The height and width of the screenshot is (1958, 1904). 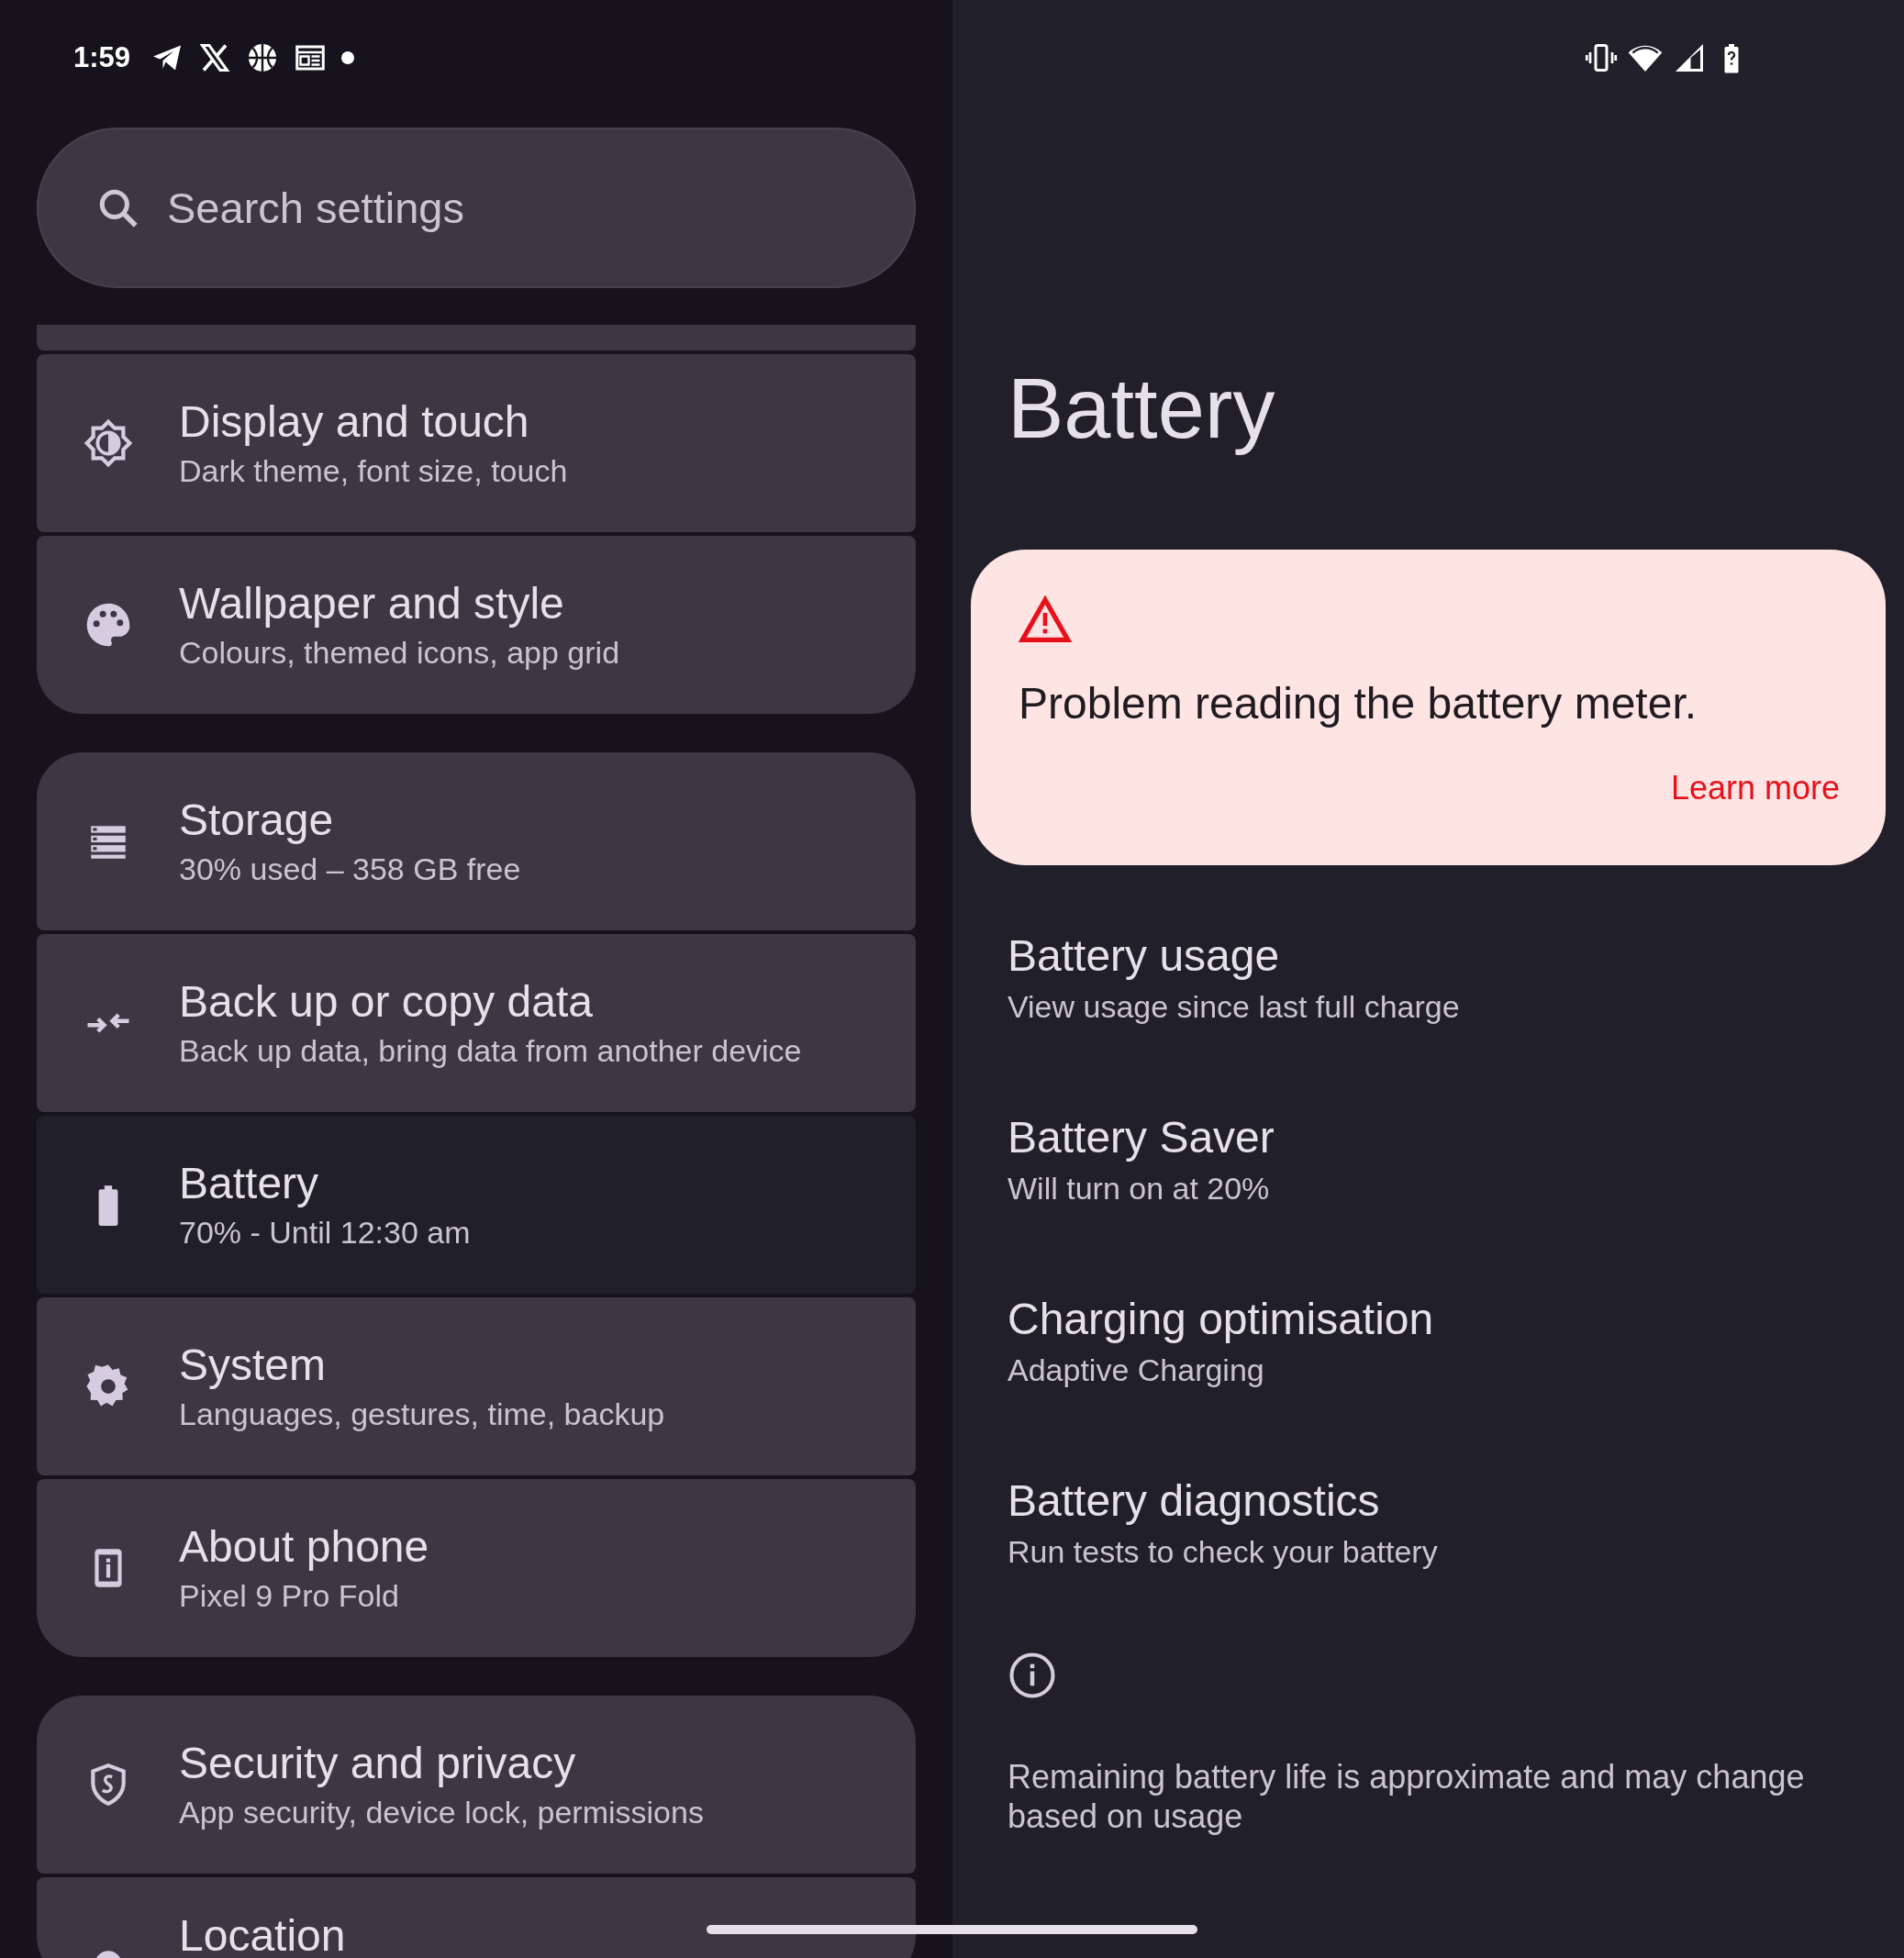 I want to click on settings-row: Battery Saver Will turn on at 20%, so click(x=1428, y=1160).